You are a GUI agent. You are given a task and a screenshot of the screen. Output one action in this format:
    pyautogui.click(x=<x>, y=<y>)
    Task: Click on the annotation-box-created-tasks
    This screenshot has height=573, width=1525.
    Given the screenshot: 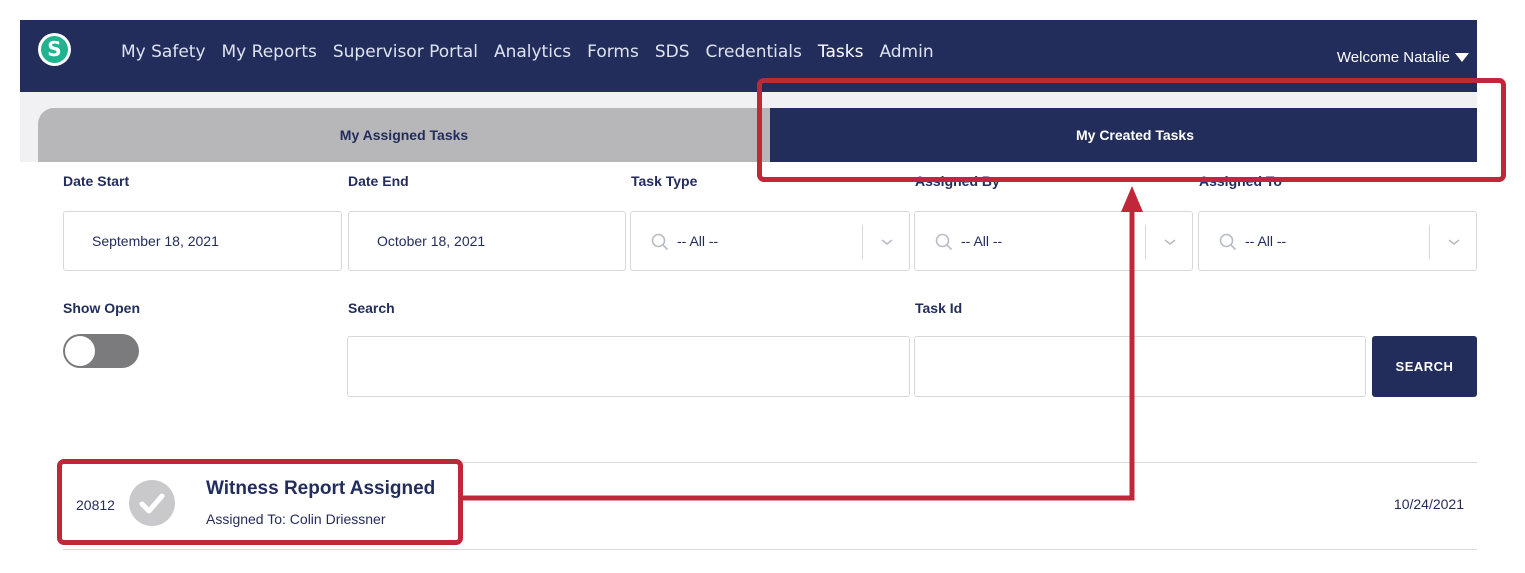 What is the action you would take?
    pyautogui.click(x=1131, y=130)
    